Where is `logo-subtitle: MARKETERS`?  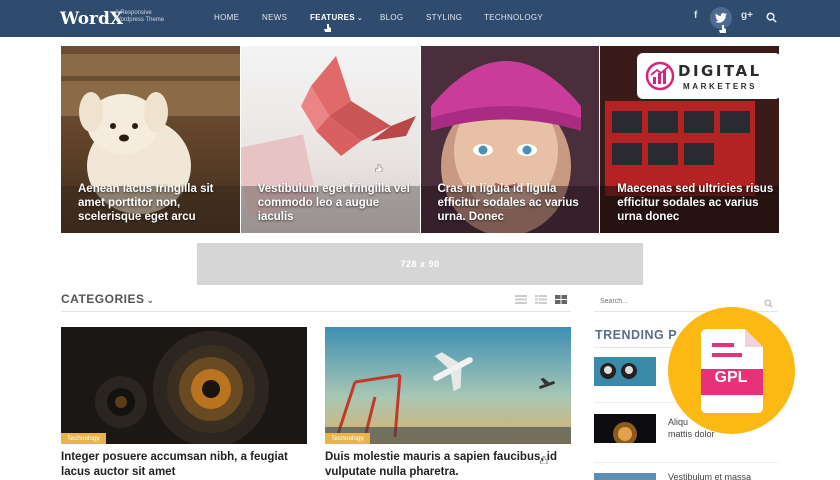
logo-subtitle: MARKETERS is located at coordinates (720, 86).